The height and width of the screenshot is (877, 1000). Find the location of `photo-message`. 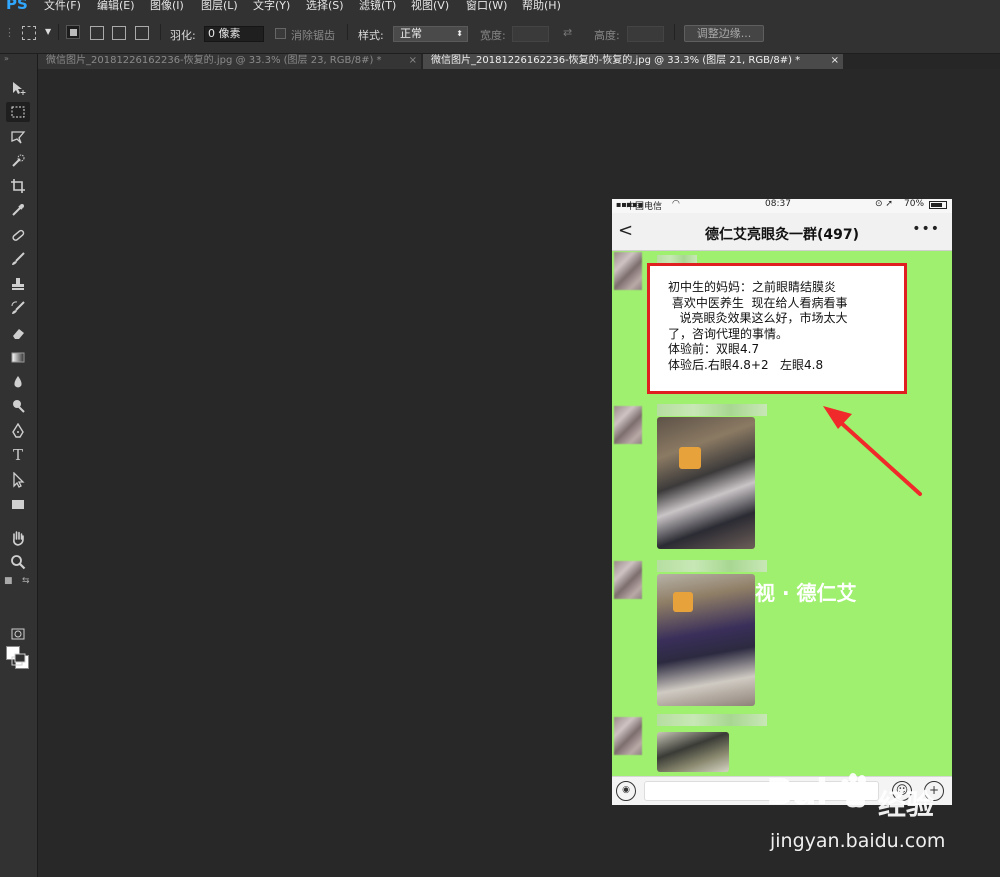

photo-message is located at coordinates (706, 483).